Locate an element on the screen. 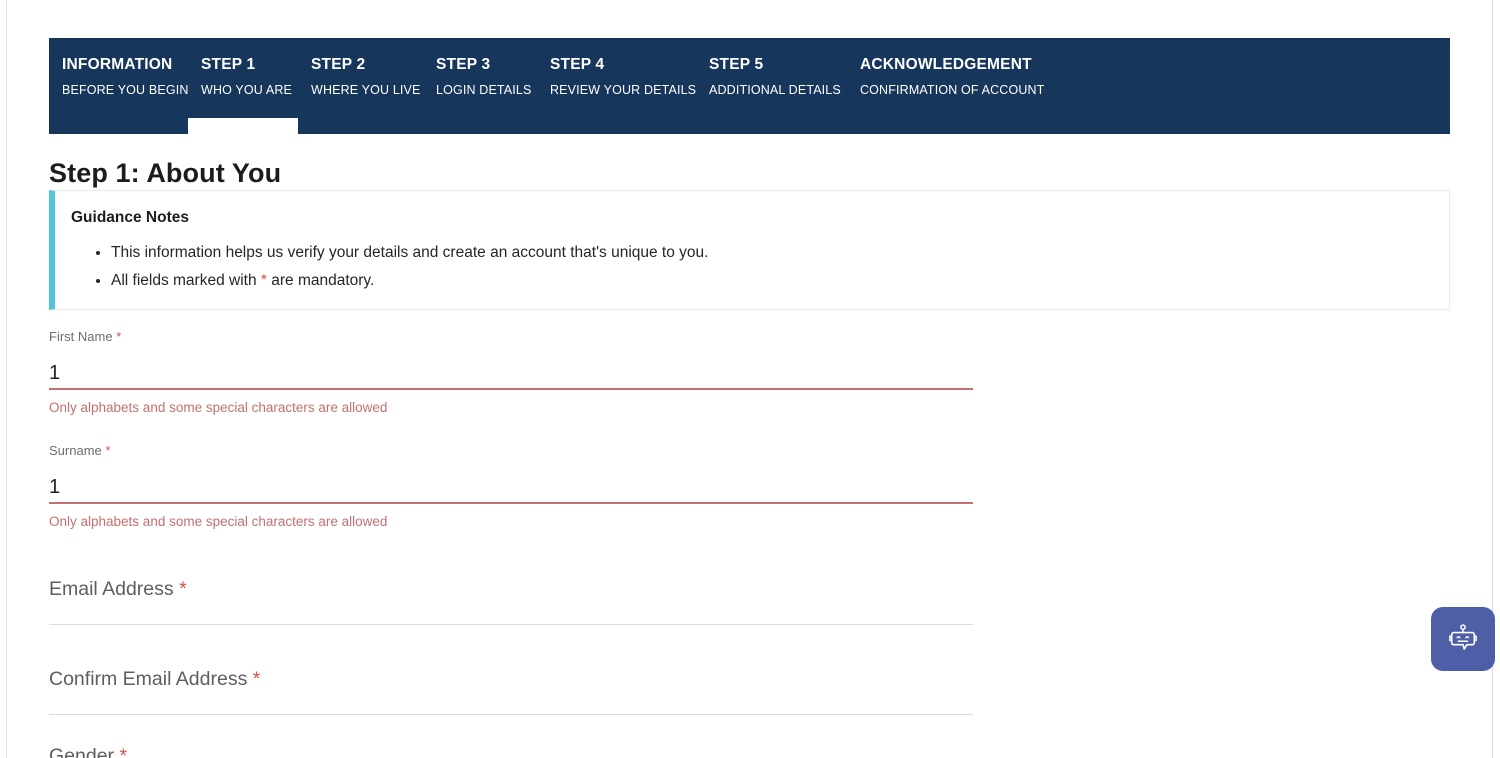  surname-label-text: Surname is located at coordinates (75, 450).